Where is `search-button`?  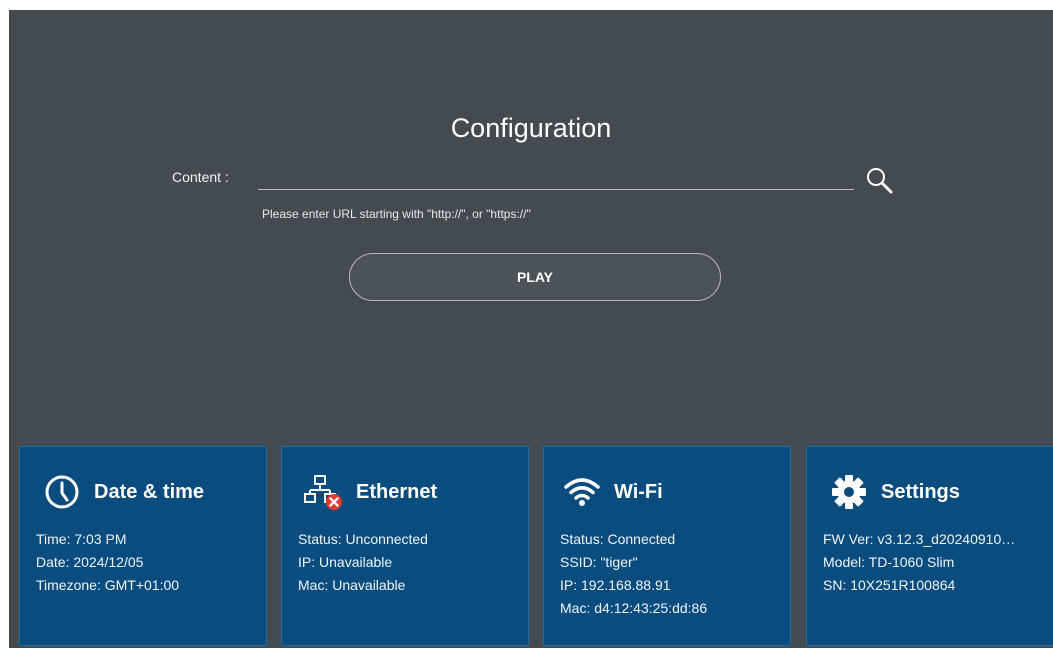
search-button is located at coordinates (880, 180).